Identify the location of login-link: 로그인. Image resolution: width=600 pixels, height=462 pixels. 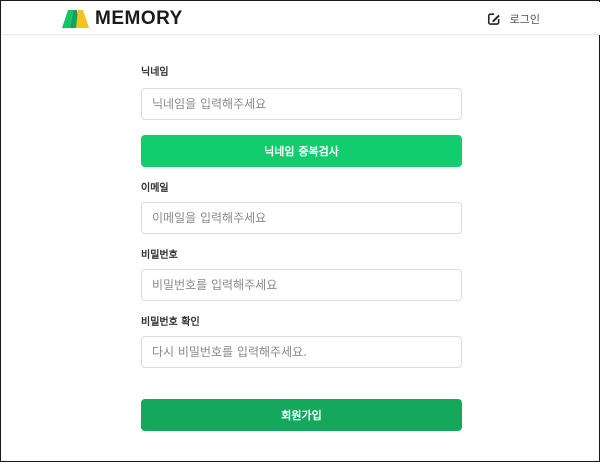
(513, 19).